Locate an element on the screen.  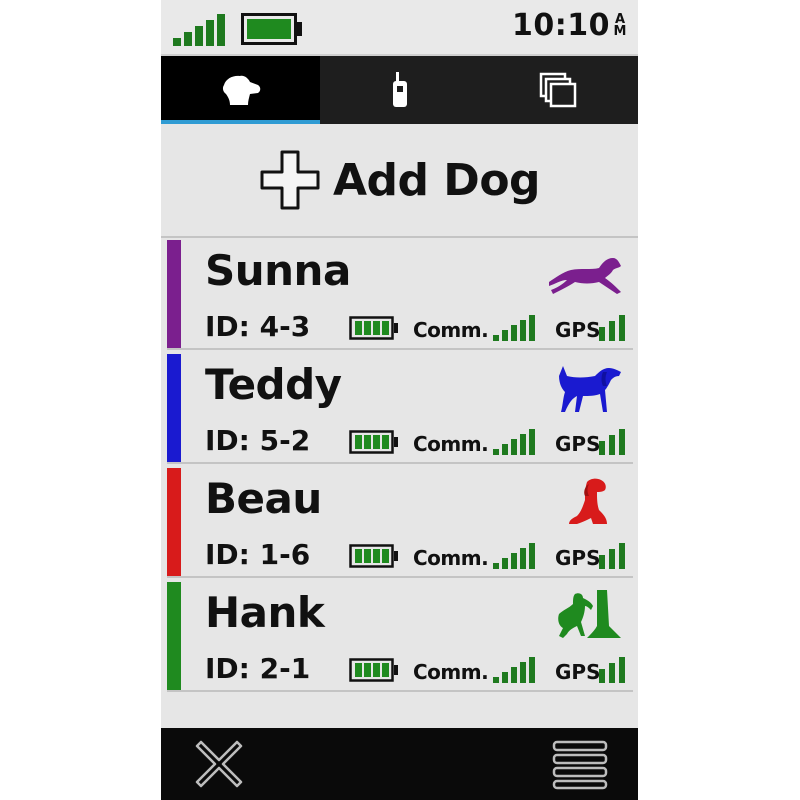
tab-pages is located at coordinates (558, 90).